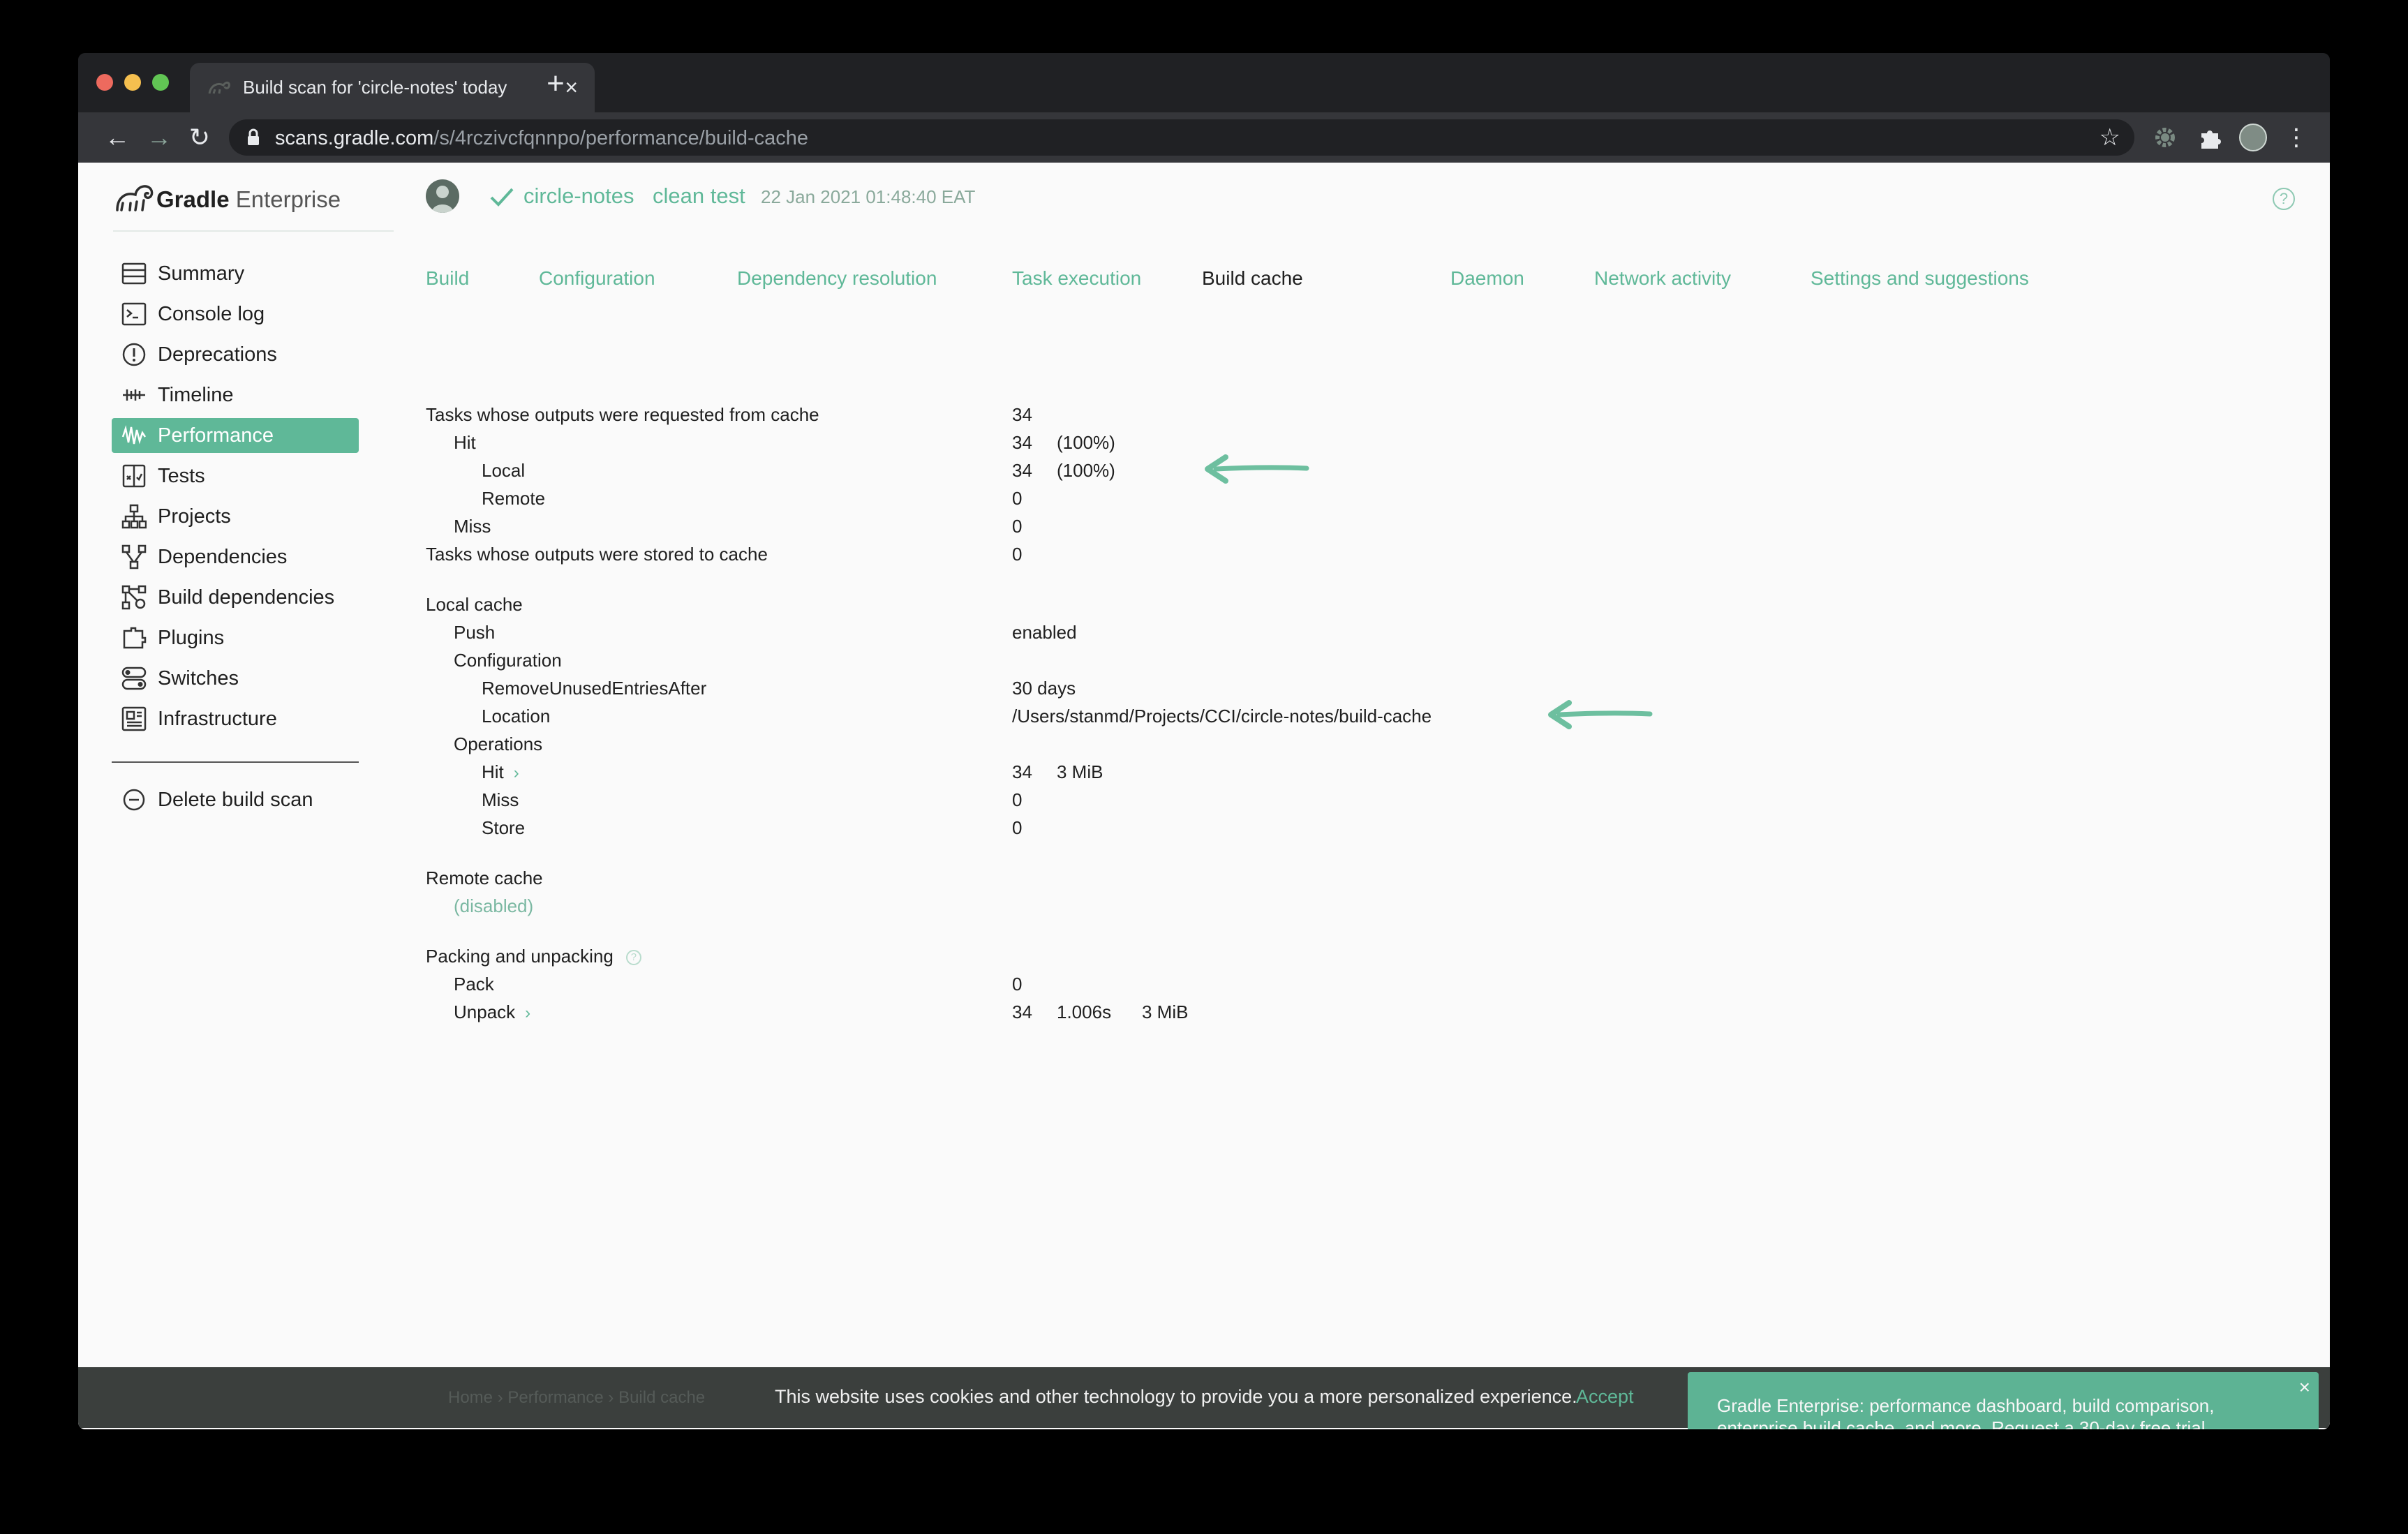  I want to click on tab-network-activity: Network activity, so click(1662, 278).